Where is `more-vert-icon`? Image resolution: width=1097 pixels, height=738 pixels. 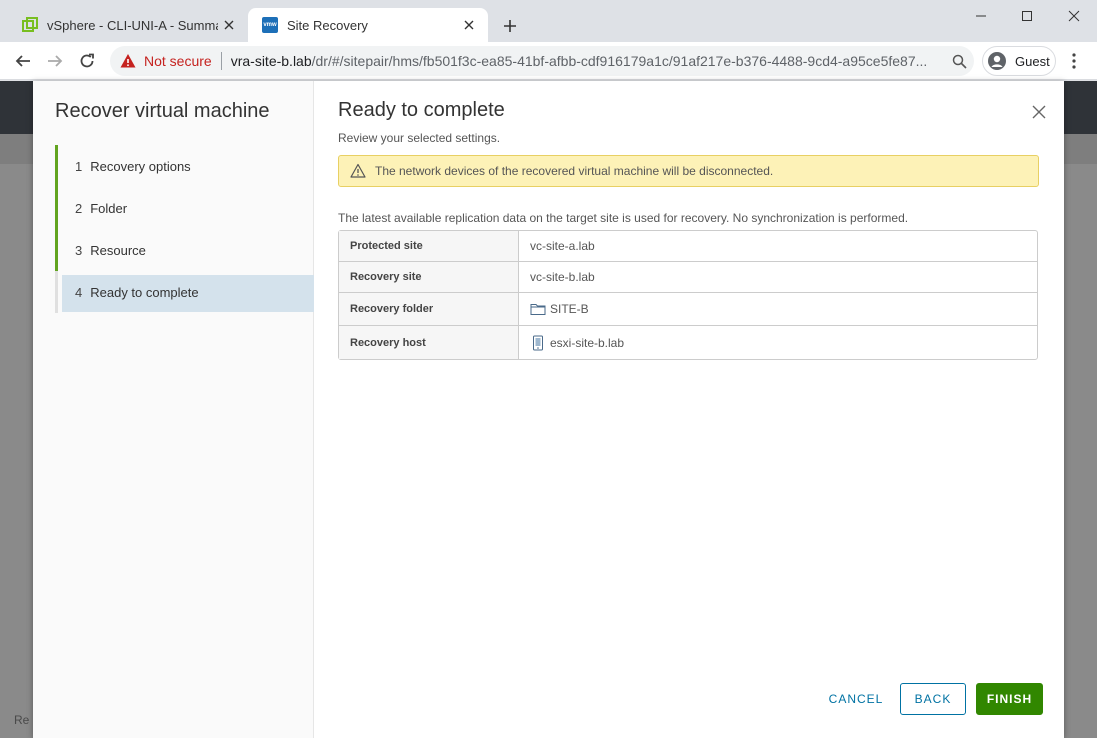 more-vert-icon is located at coordinates (1074, 61).